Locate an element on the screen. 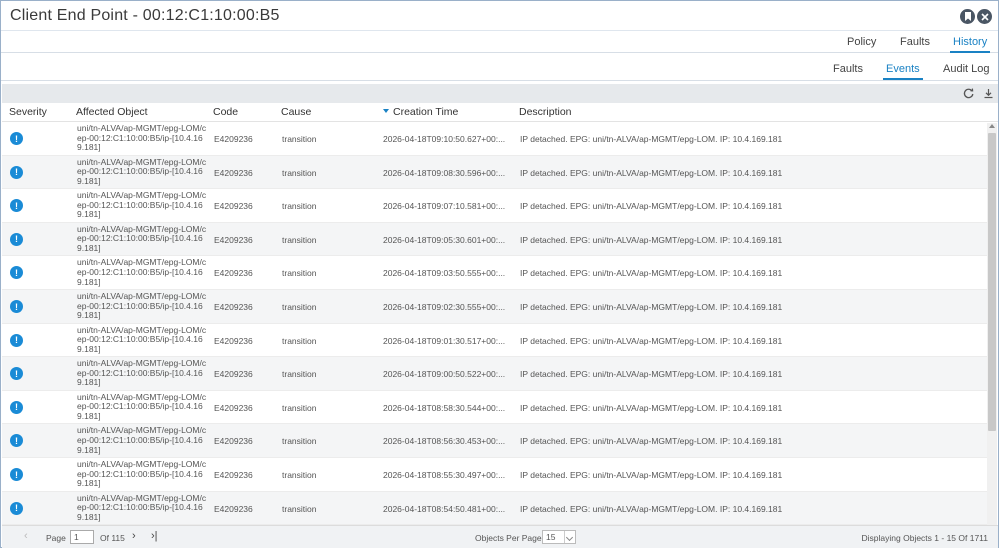 The image size is (999, 548). next-page-icon: › is located at coordinates (134, 536).